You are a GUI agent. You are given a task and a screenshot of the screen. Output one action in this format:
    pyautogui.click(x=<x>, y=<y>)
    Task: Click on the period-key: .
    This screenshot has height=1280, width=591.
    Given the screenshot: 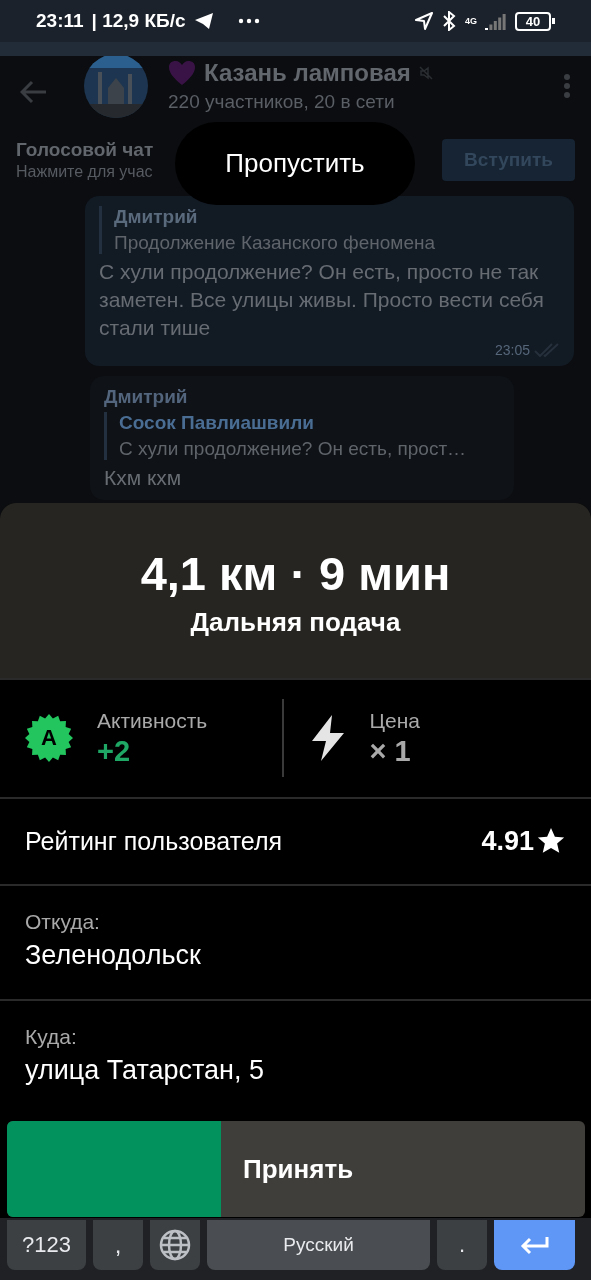 What is the action you would take?
    pyautogui.click(x=462, y=1245)
    